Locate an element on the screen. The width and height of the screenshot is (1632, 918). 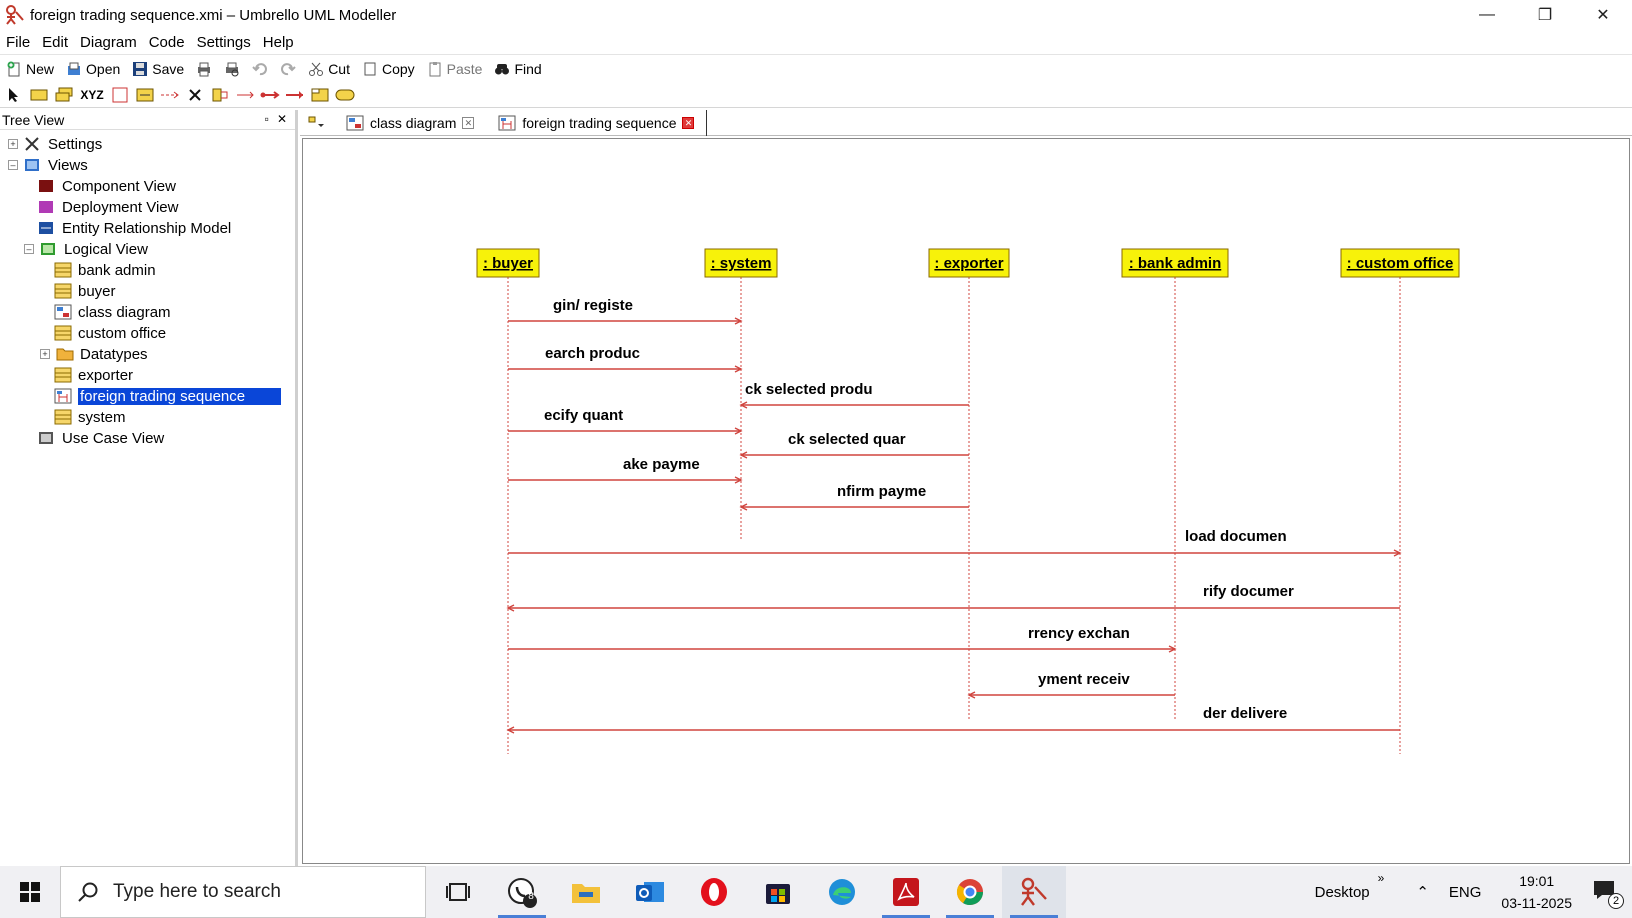
tab-list-button is located at coordinates (317, 123).